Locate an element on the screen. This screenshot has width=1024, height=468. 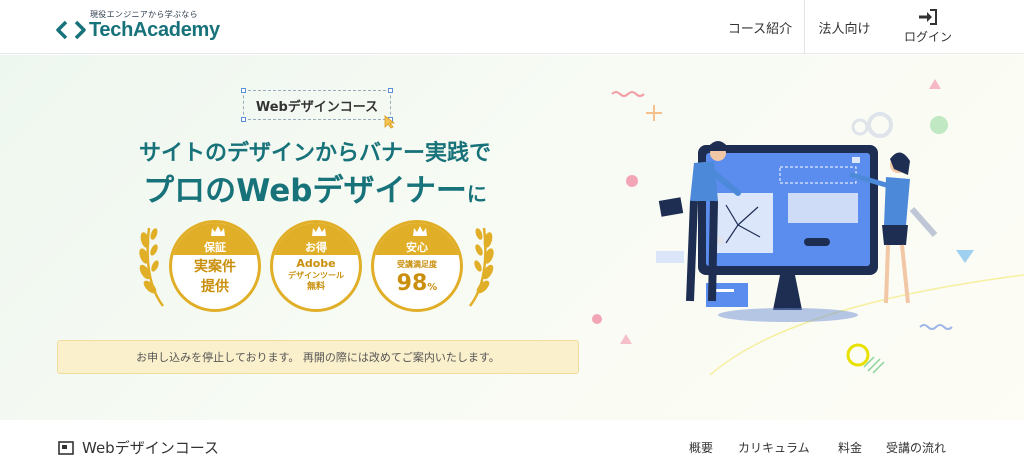
subnav-link-overview: 概要 is located at coordinates (701, 447).